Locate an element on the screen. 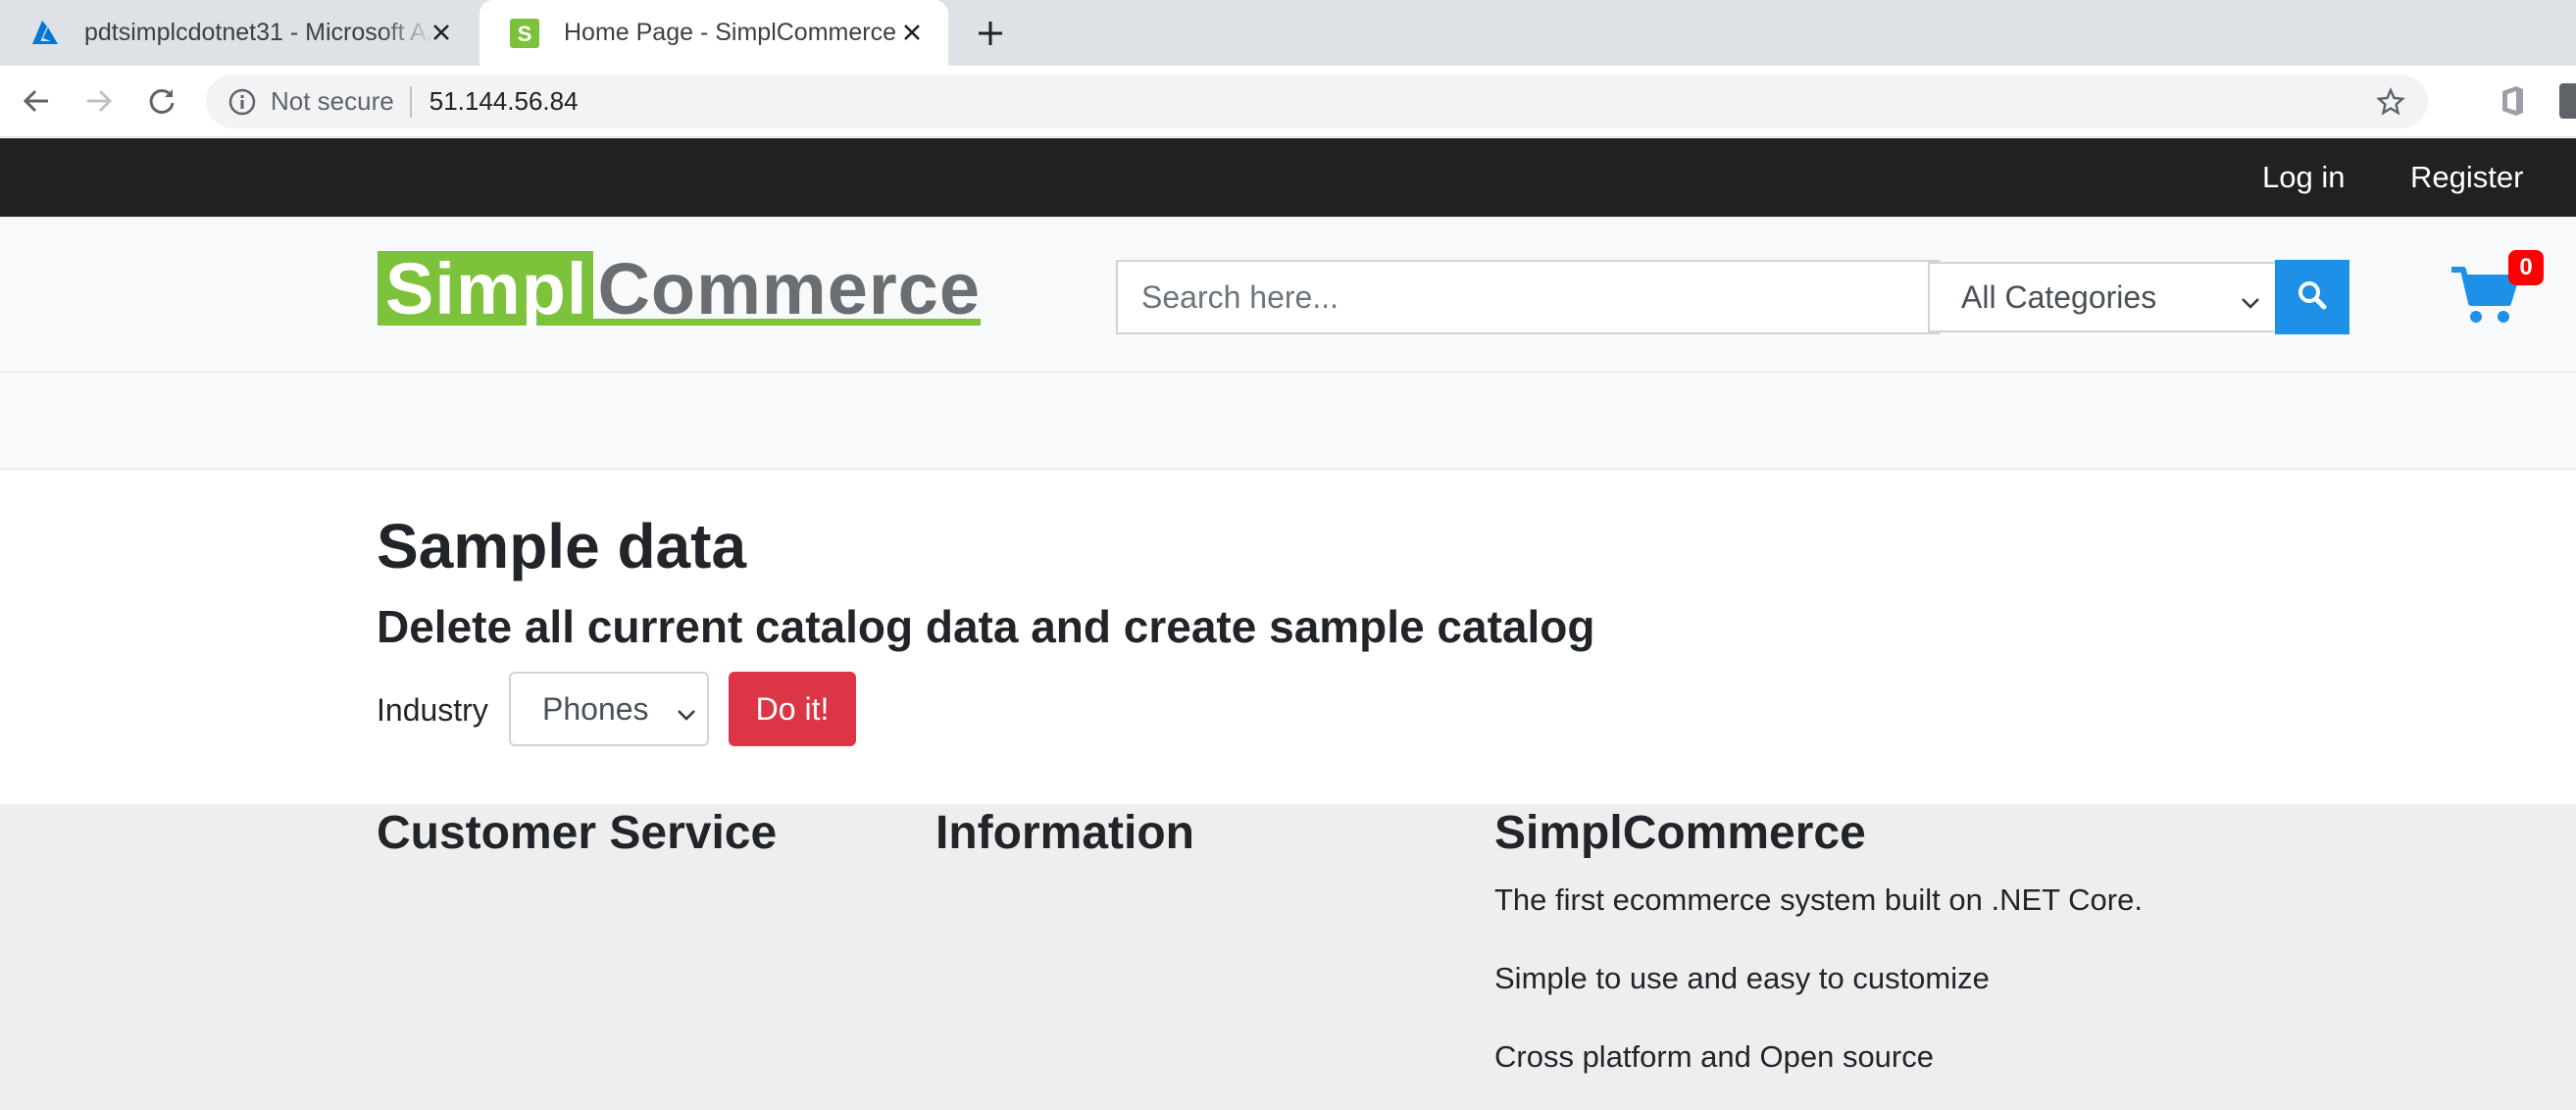 This screenshot has width=2576, height=1110. industry-label: Industry is located at coordinates (433, 710).